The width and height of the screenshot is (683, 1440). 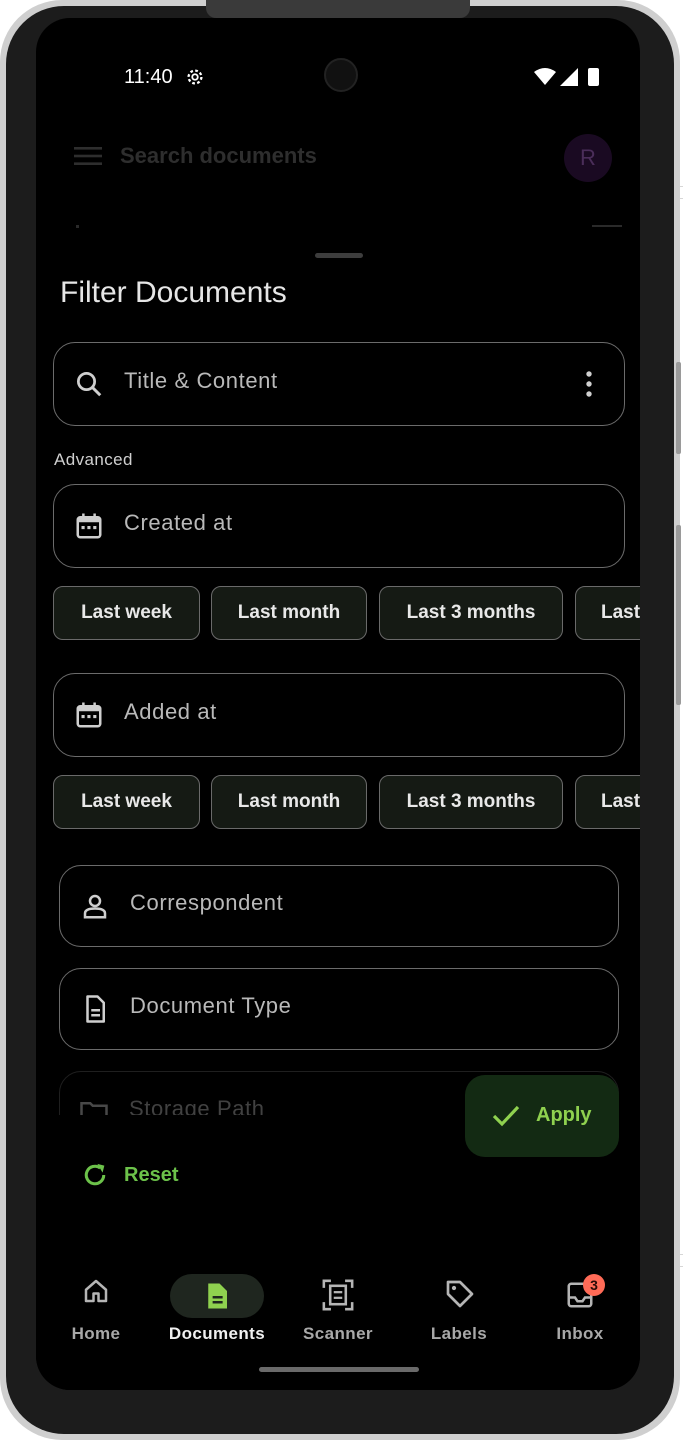 I want to click on avatar: R, so click(x=588, y=158).